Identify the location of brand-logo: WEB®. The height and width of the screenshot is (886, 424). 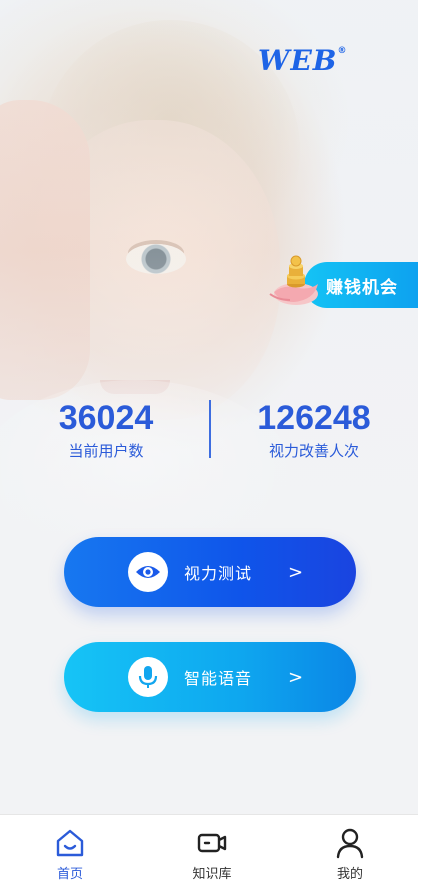
(302, 60).